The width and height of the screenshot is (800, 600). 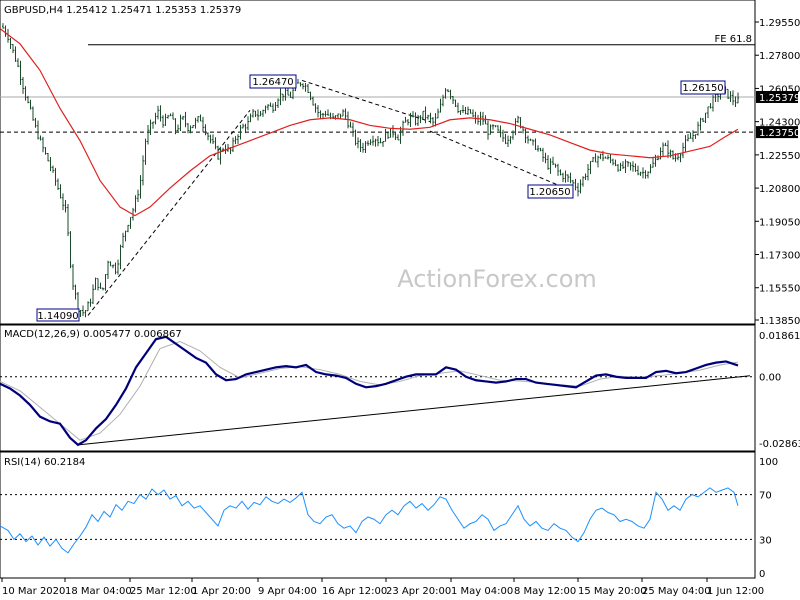 What do you see at coordinates (779, 98) in the screenshot?
I see `current-price-value: 1.25379` at bounding box center [779, 98].